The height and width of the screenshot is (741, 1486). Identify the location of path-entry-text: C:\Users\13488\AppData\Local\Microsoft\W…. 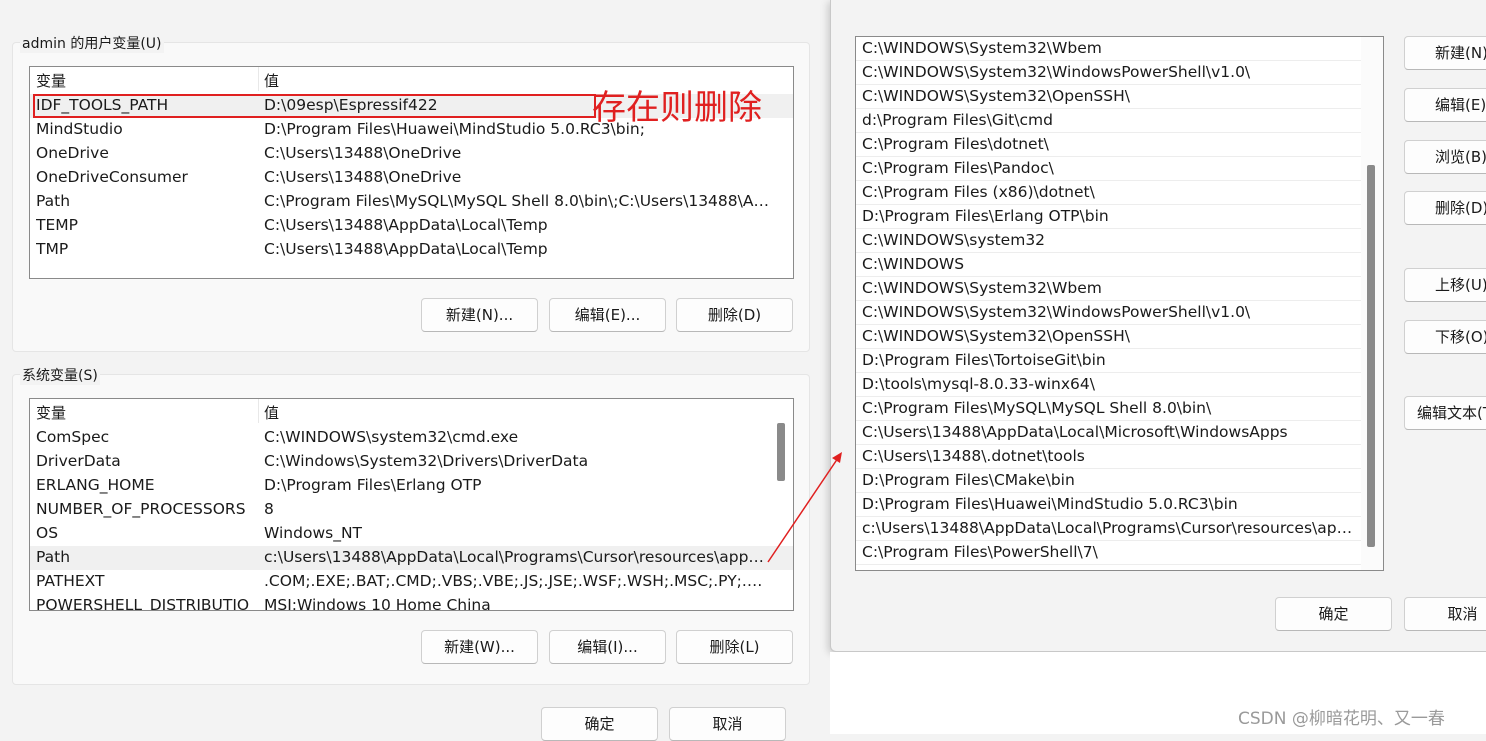
(1075, 432).